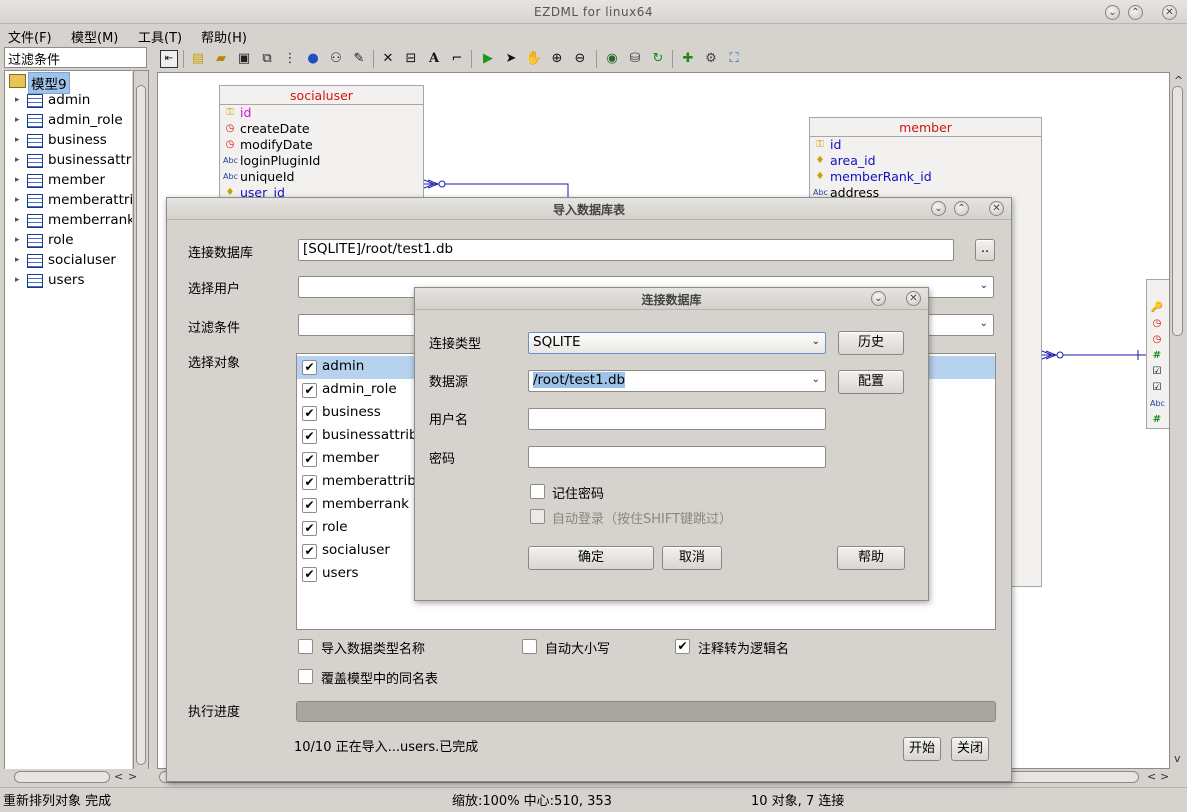 This screenshot has width=1187, height=812. I want to click on conn-type-select: SQLITE ⌄, so click(677, 343).